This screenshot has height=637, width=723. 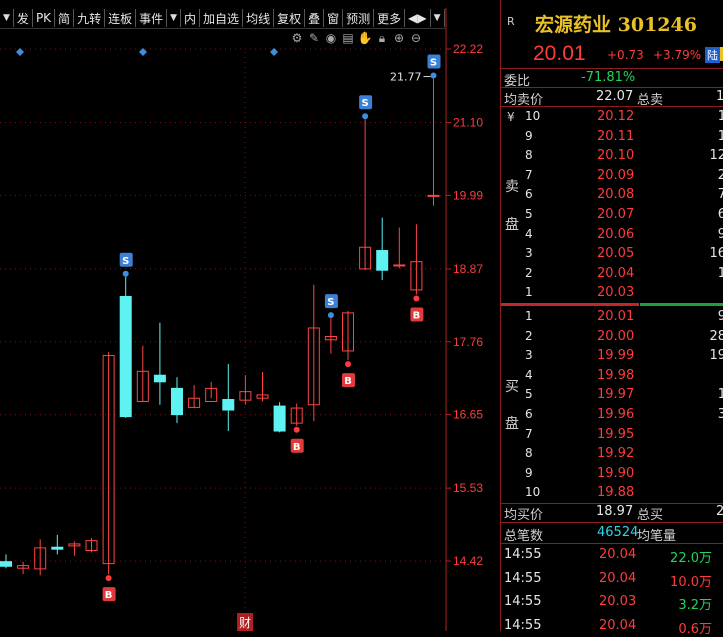 I want to click on tick-volume: 22.0万, so click(x=691, y=558).